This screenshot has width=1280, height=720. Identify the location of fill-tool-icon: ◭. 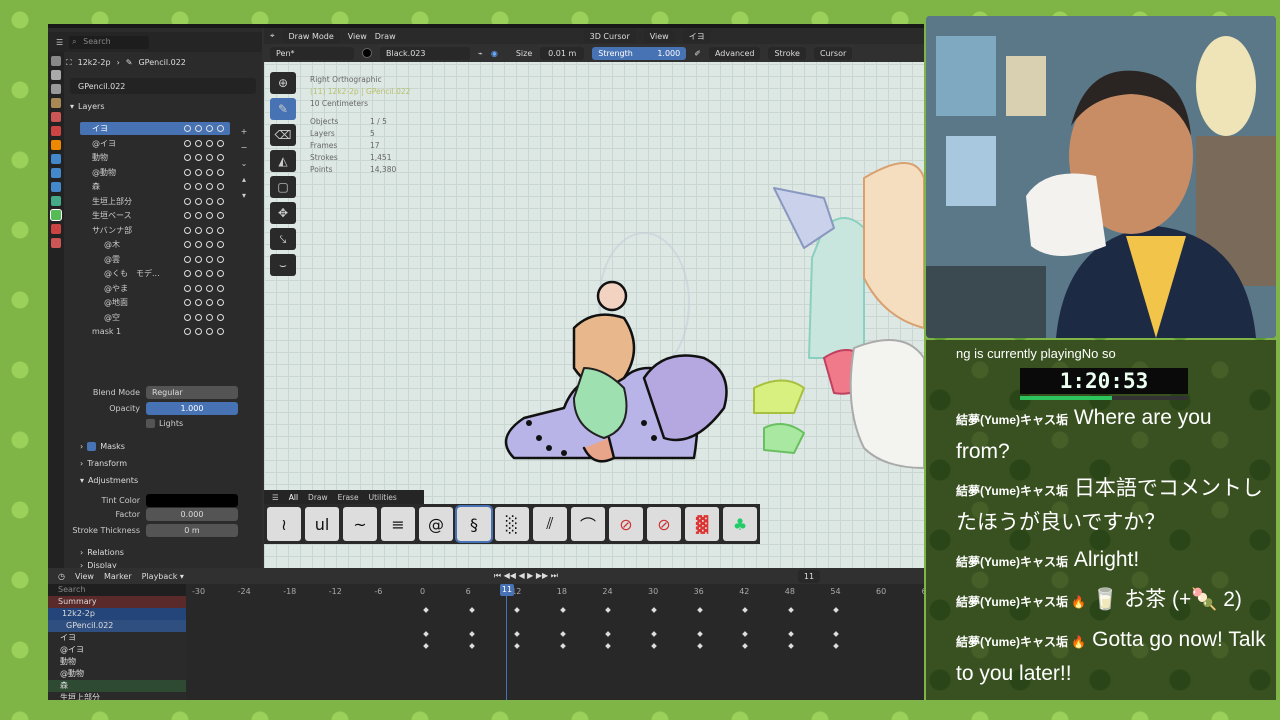
(283, 161).